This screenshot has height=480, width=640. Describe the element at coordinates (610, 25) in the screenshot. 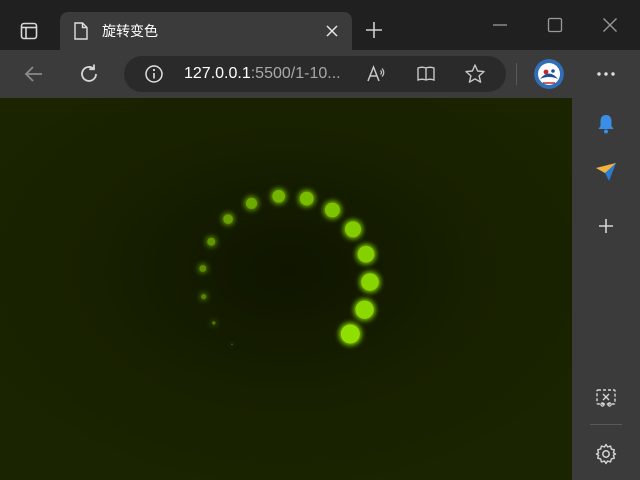

I see `window-close-icon` at that location.